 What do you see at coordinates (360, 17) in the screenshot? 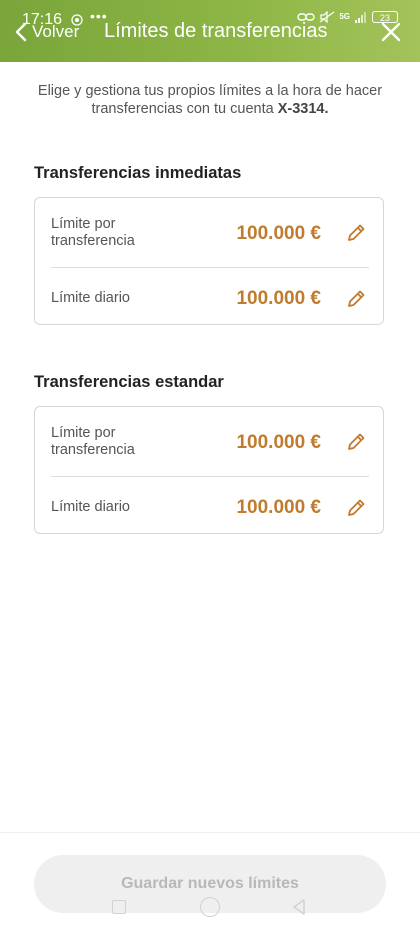
I see `signal-icon` at bounding box center [360, 17].